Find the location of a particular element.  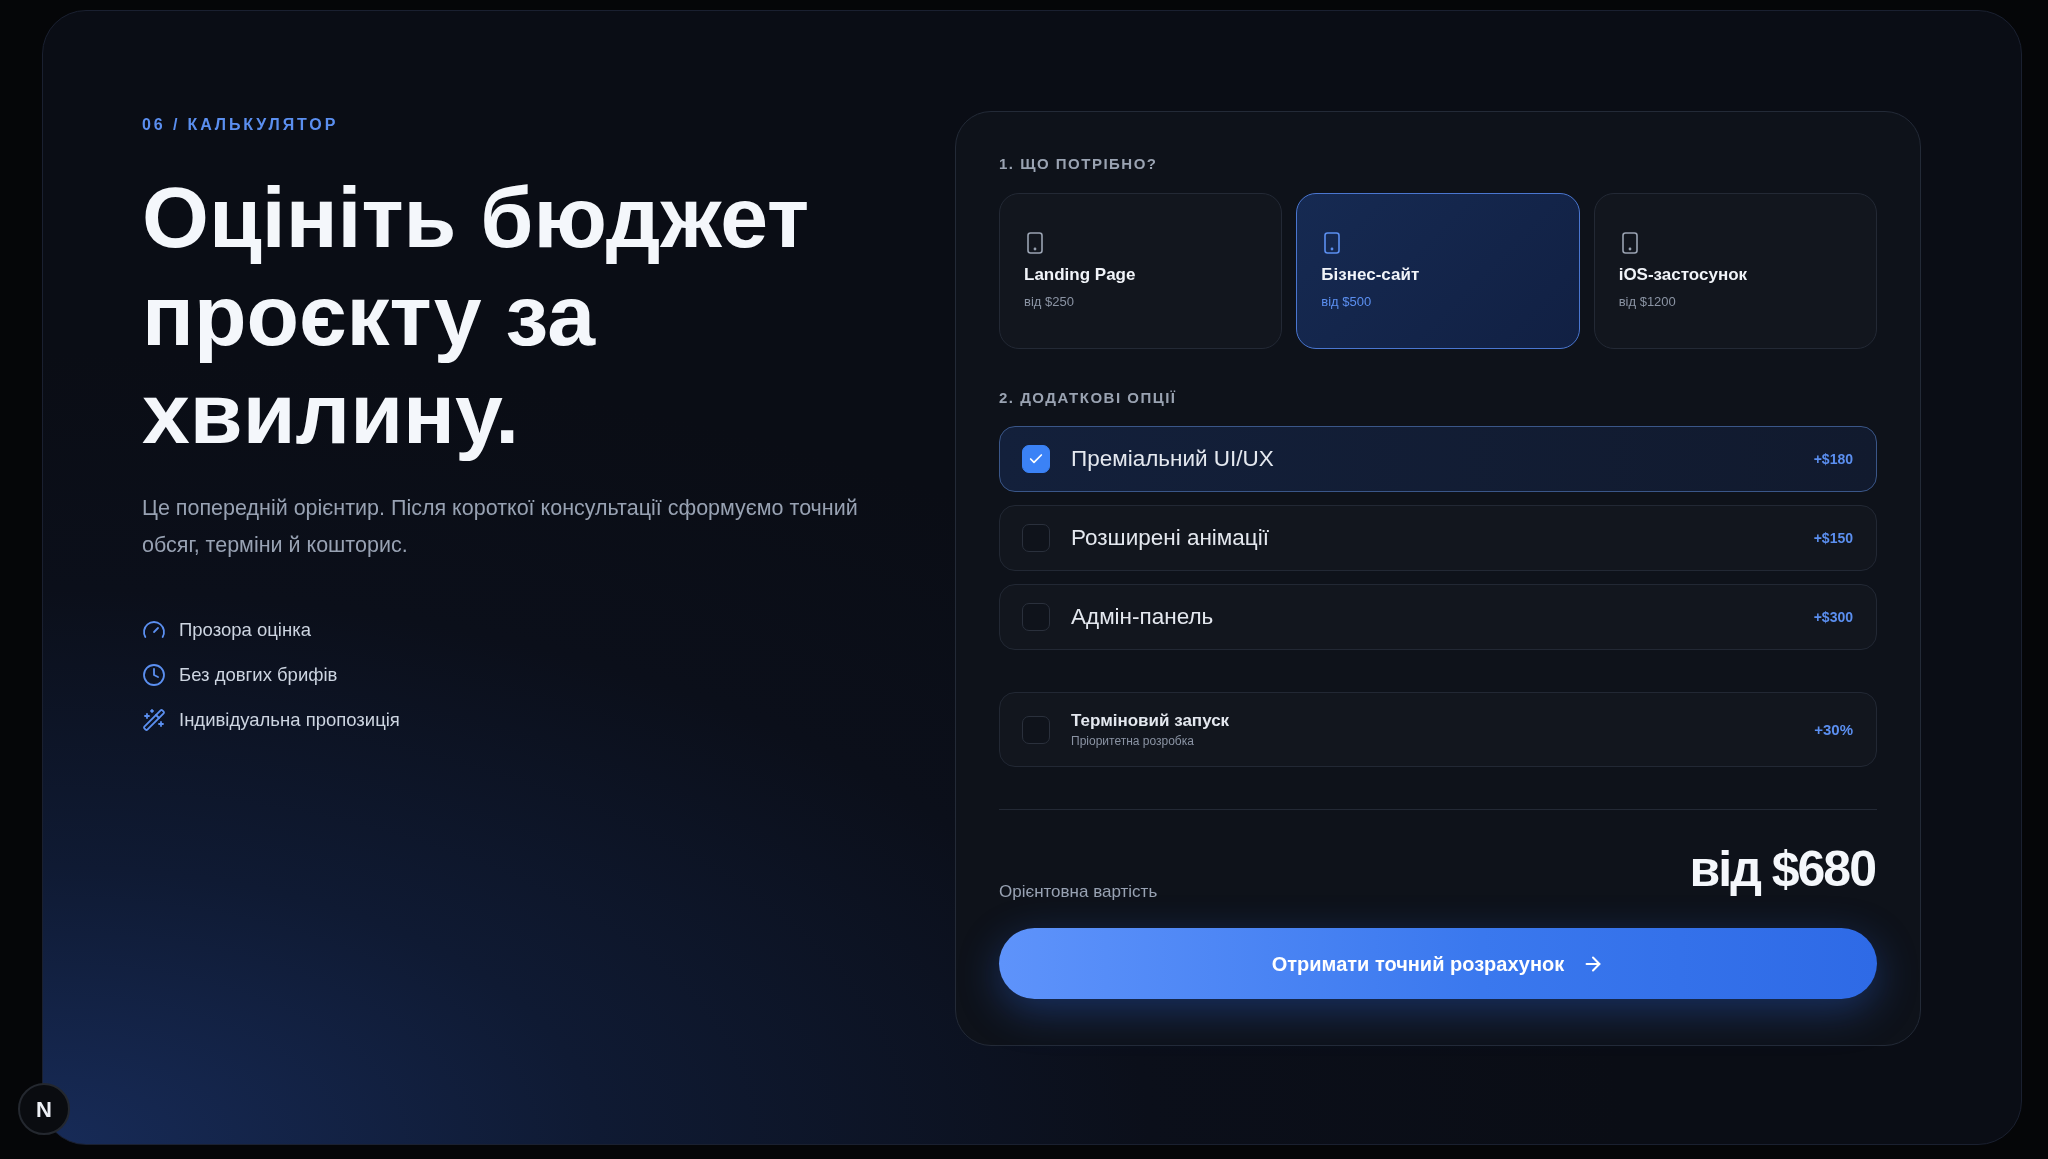

project-type-card: Бізнес-сайт від $500 is located at coordinates (1438, 271).